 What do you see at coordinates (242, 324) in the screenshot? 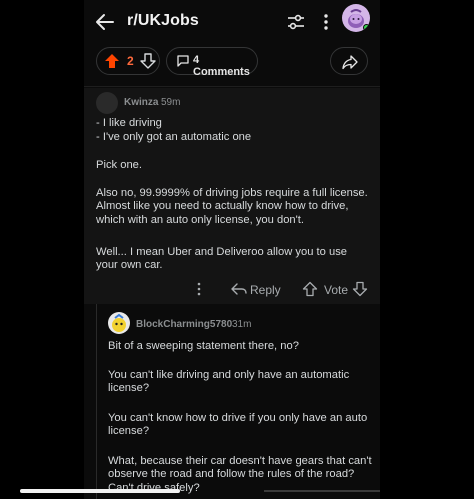
I see `comment-timestamp: 31m` at bounding box center [242, 324].